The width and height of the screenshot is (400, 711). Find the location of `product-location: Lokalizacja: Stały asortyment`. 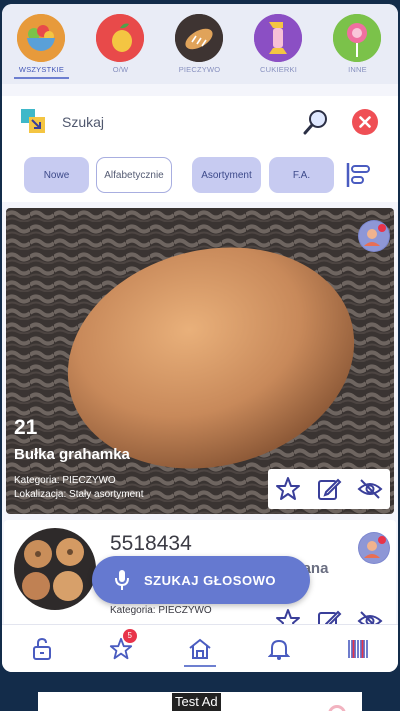

product-location: Lokalizacja: Stały asortyment is located at coordinates (79, 494).